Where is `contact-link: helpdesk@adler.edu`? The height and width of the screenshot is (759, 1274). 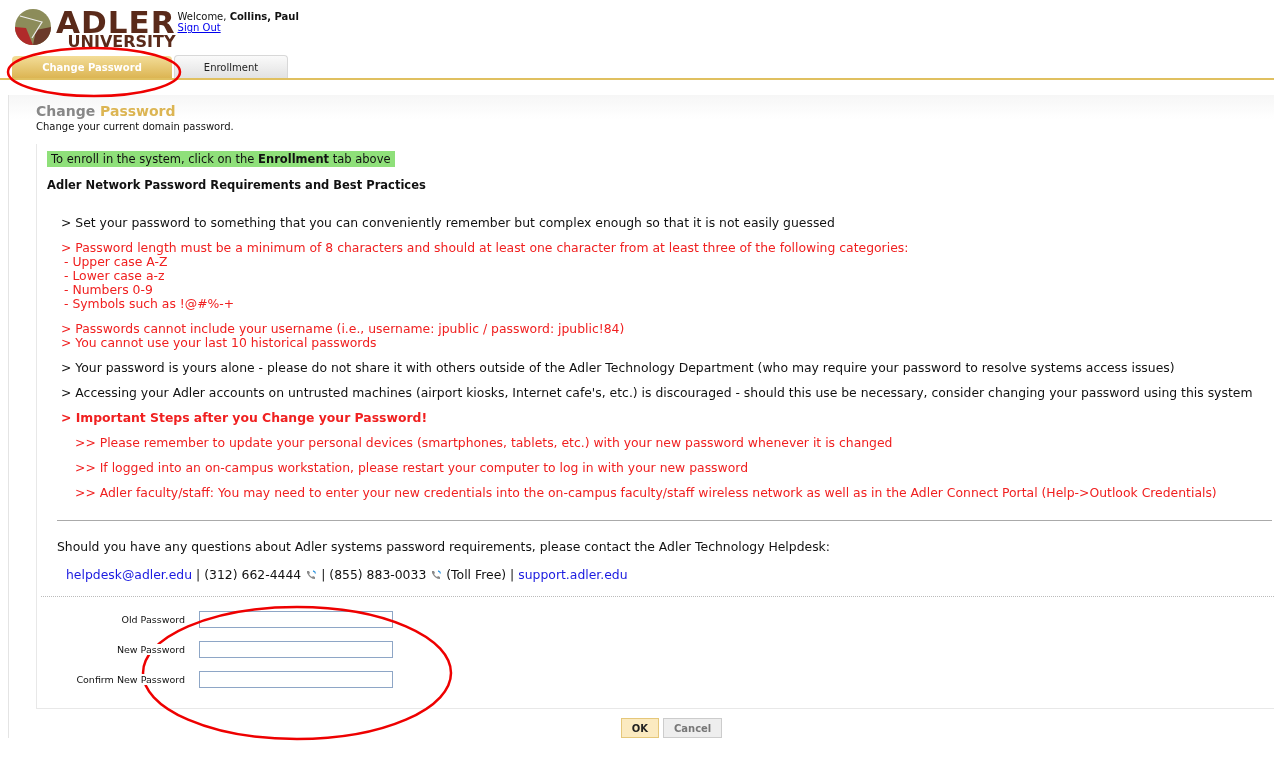
contact-link: helpdesk@adler.edu is located at coordinates (129, 574).